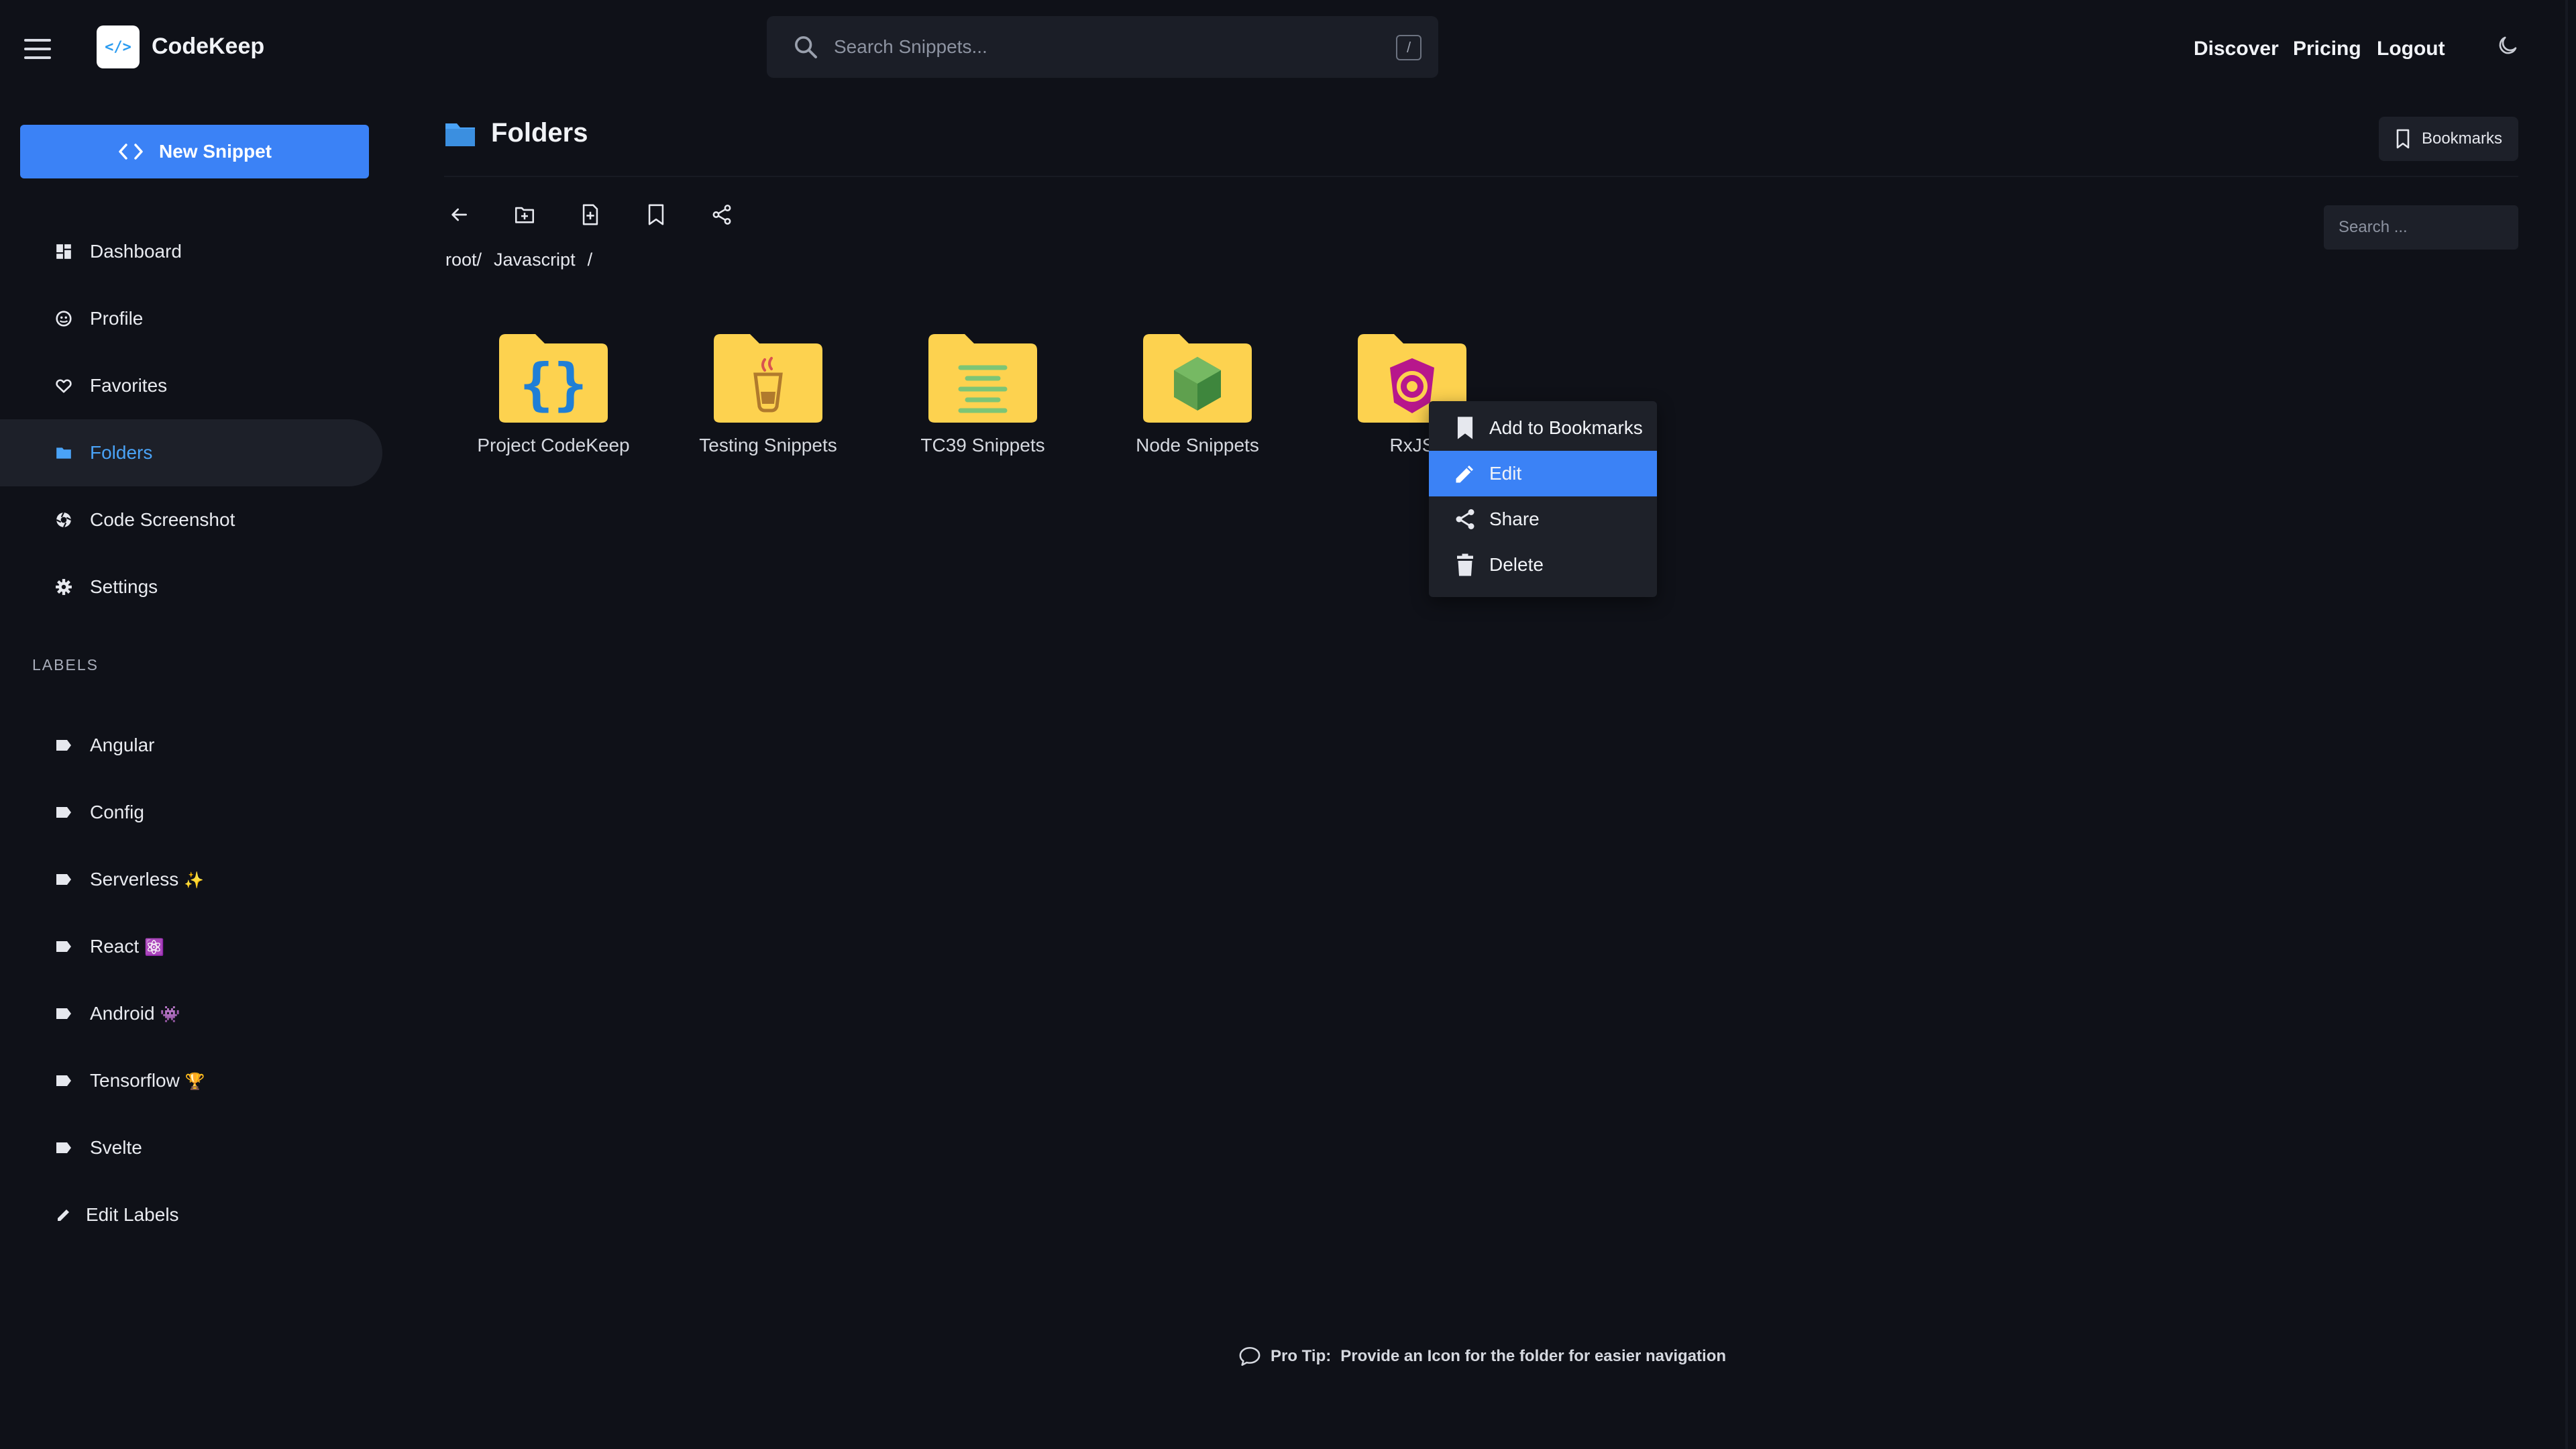 This screenshot has width=2576, height=1449. I want to click on label-text: Serverless ✨, so click(147, 879).